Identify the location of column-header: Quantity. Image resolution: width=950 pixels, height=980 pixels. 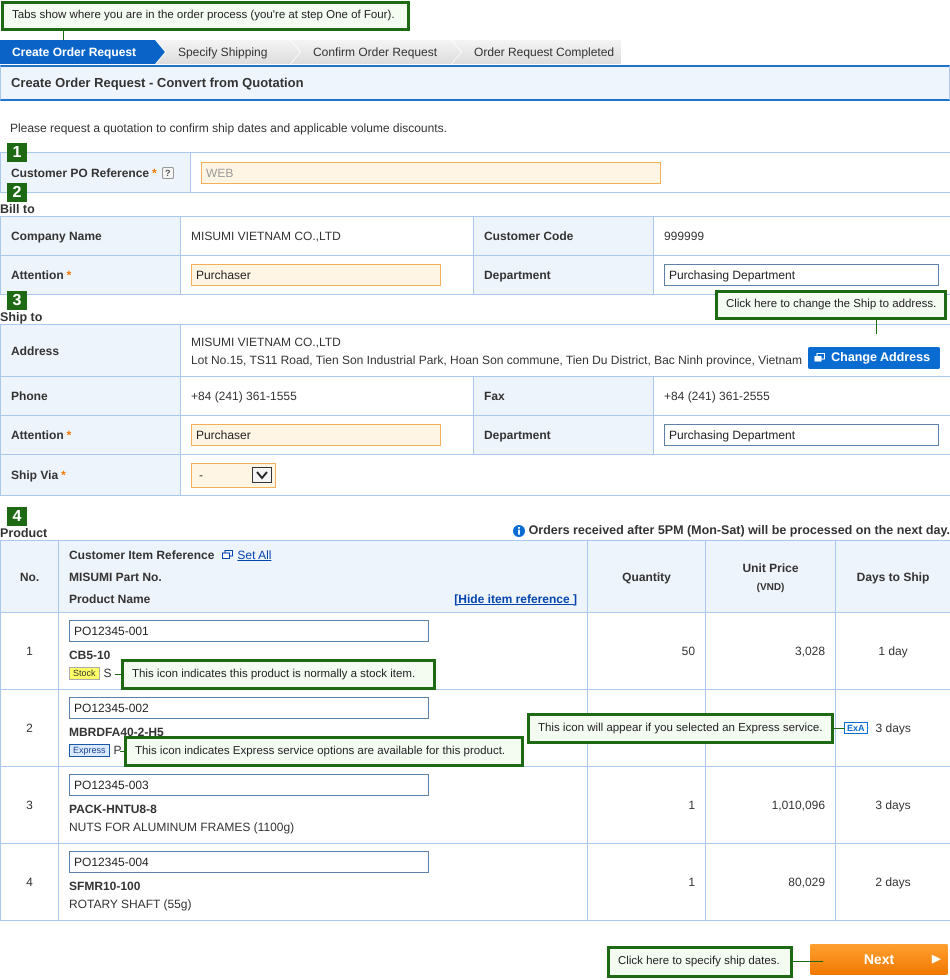
(647, 576).